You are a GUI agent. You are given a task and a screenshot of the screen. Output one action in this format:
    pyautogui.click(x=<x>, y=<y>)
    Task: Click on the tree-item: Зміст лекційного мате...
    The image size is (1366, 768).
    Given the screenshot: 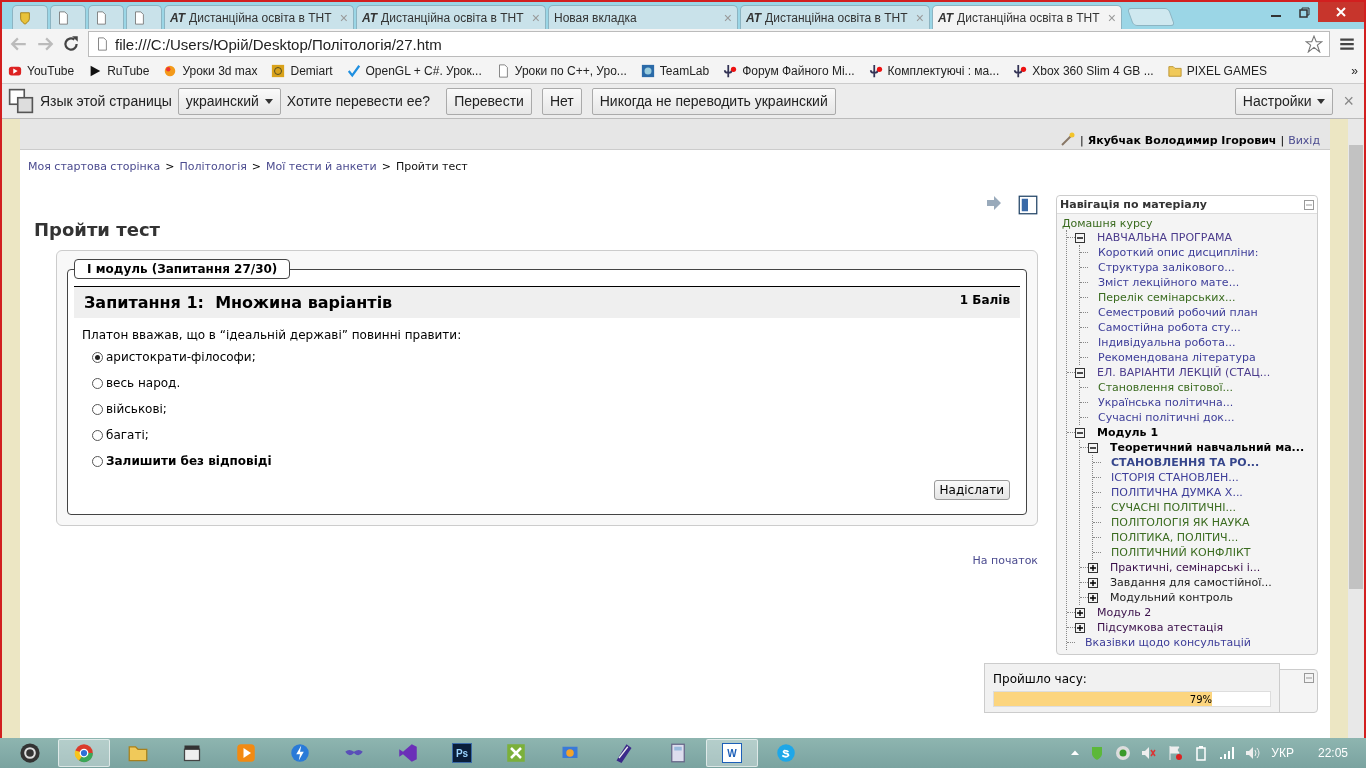 What is the action you would take?
    pyautogui.click(x=1166, y=282)
    